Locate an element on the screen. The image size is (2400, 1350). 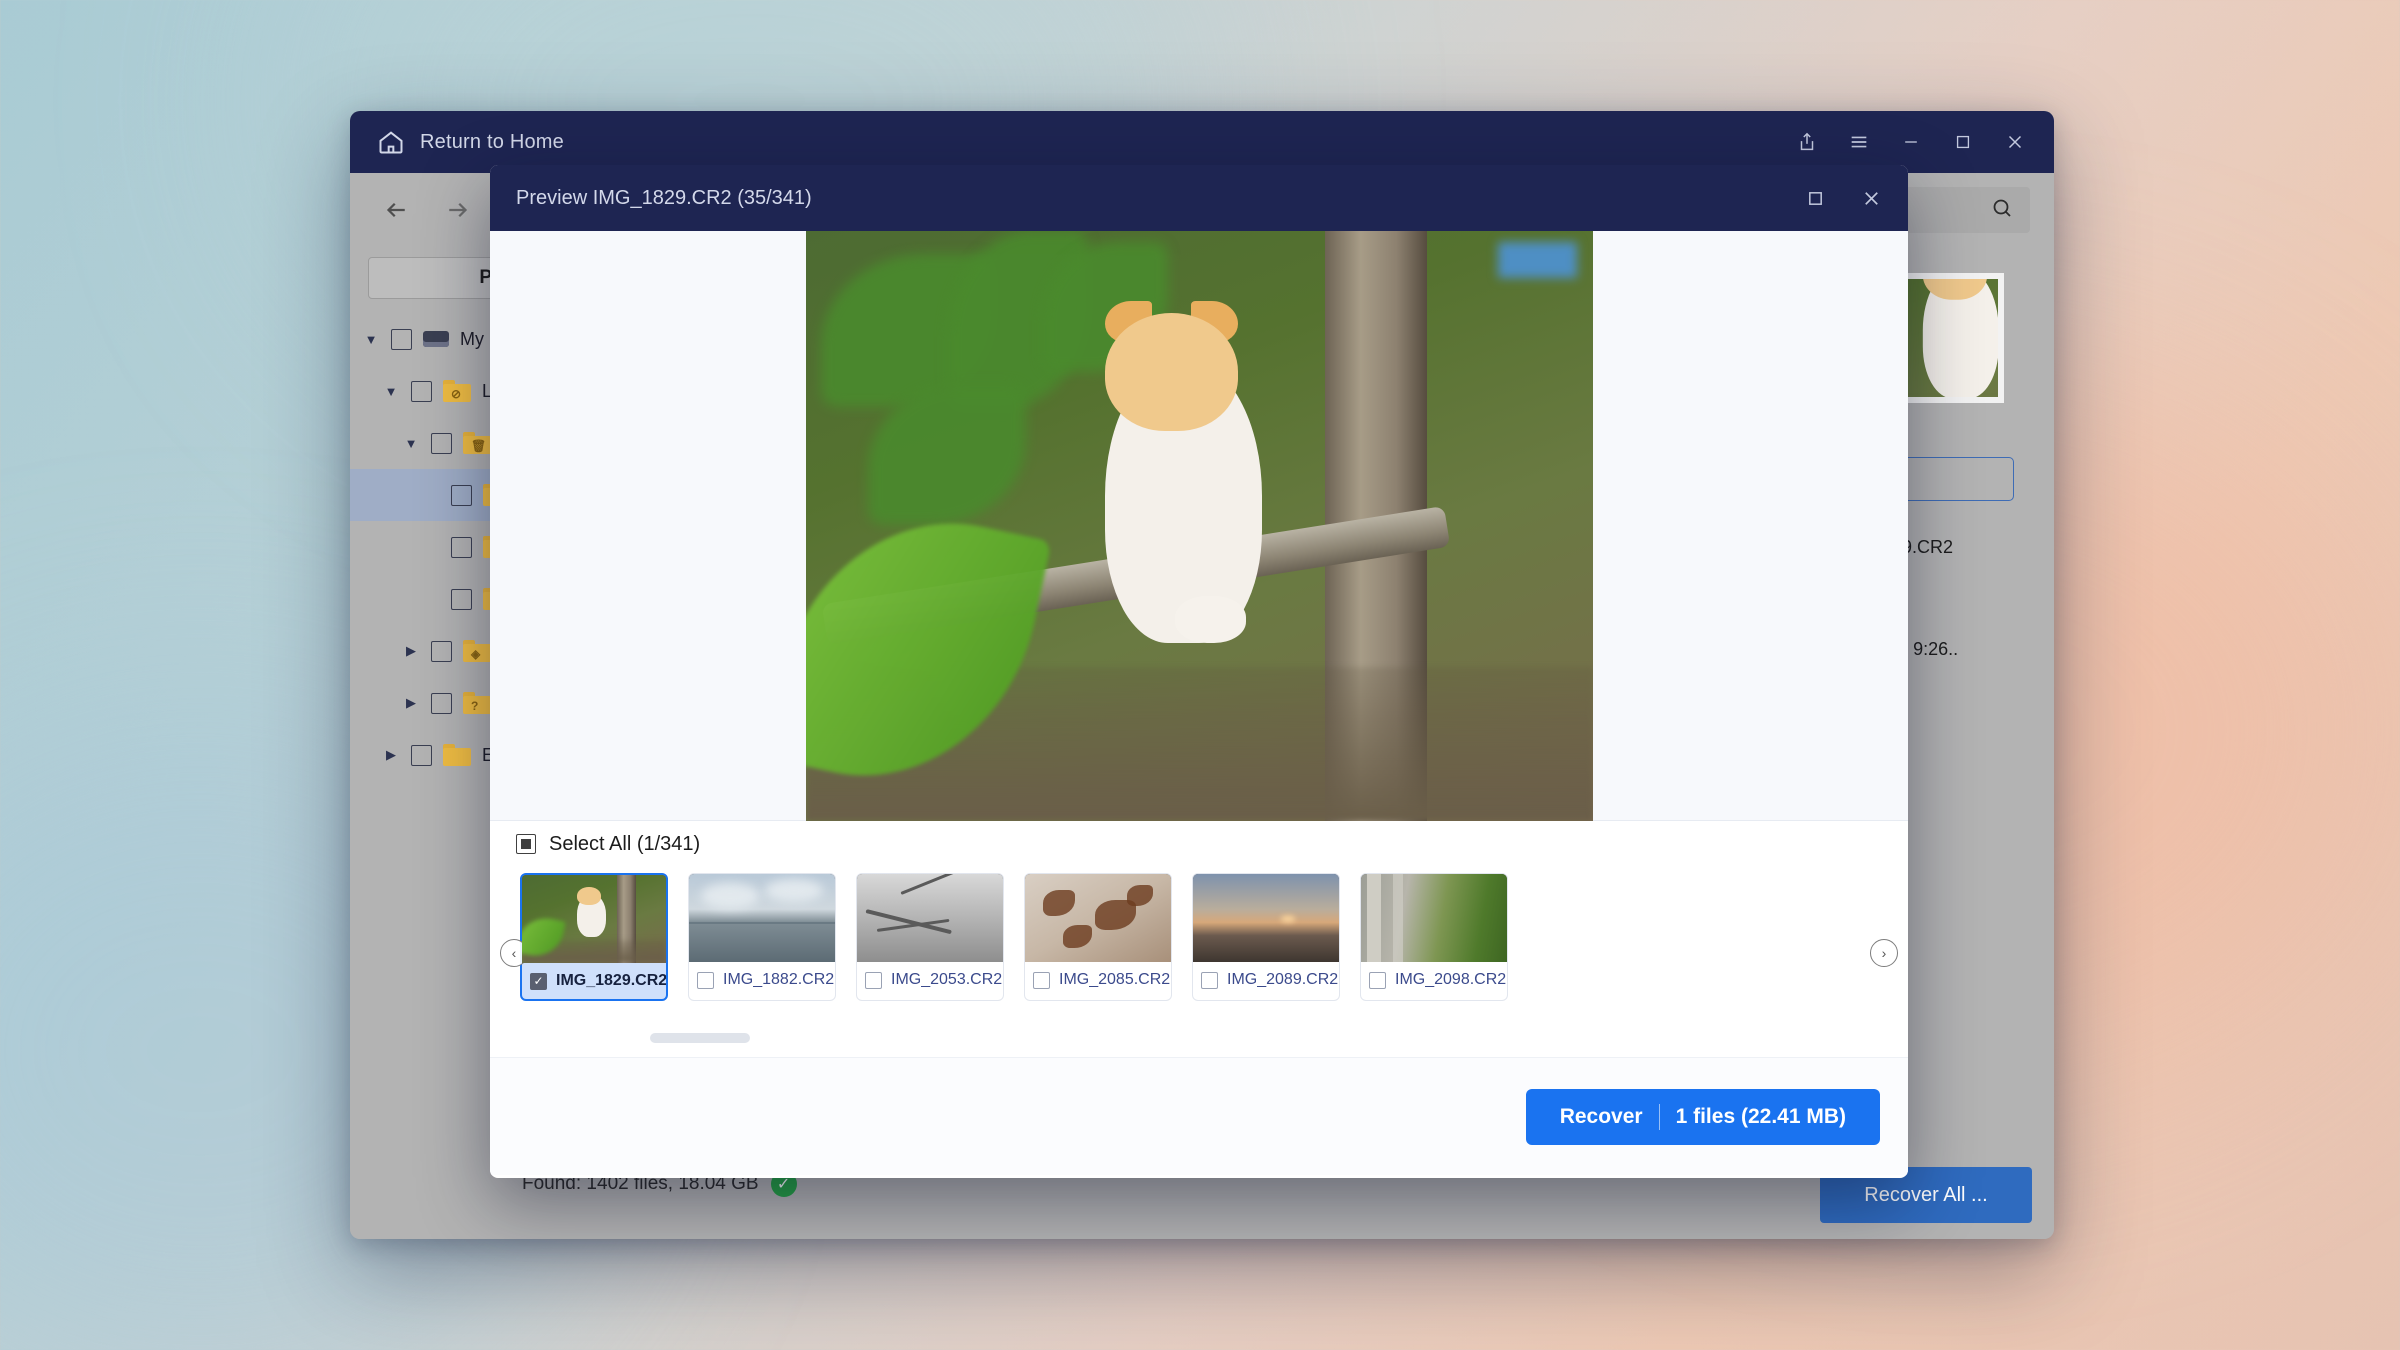
thumbnail-scrollbar is located at coordinates (700, 1038).